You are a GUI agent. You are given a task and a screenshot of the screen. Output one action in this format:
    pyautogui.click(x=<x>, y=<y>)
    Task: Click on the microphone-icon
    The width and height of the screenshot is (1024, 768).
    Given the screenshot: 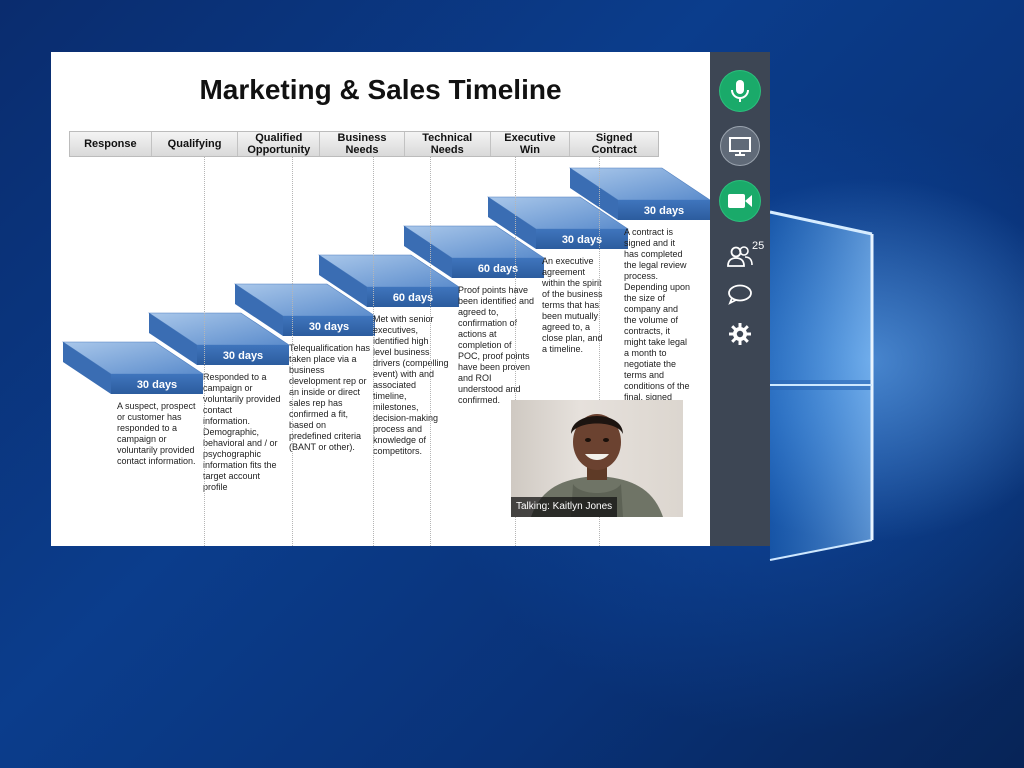 What is the action you would take?
    pyautogui.click(x=740, y=91)
    